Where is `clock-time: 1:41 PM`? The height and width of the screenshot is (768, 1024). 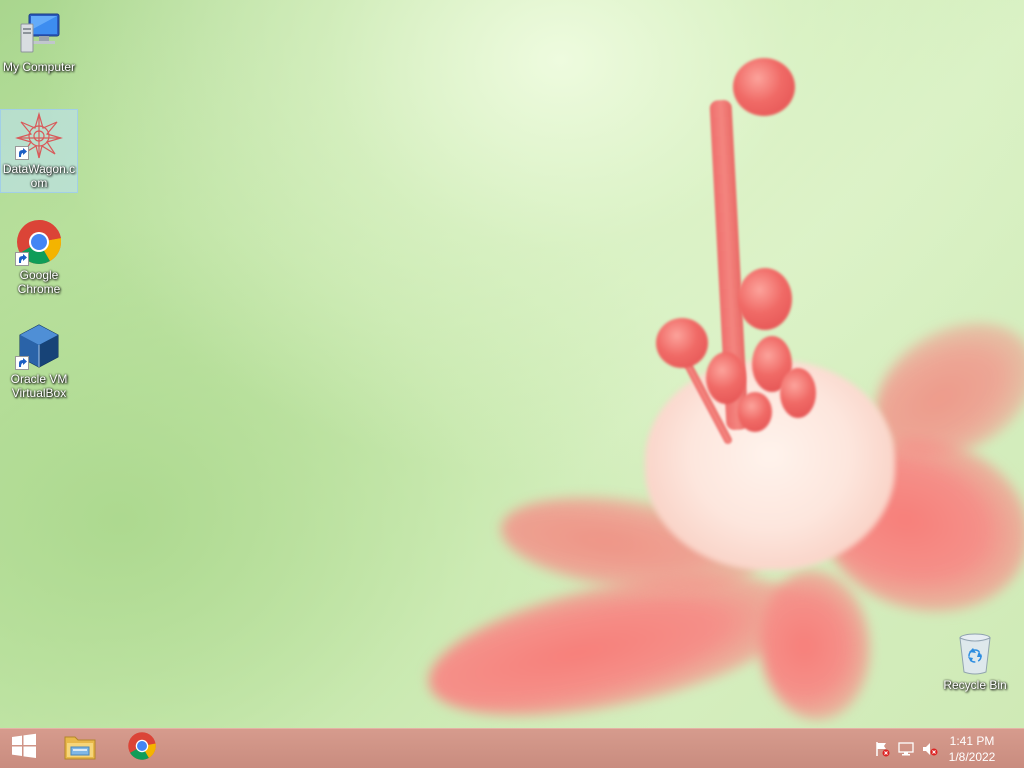 clock-time: 1:41 PM is located at coordinates (972, 741).